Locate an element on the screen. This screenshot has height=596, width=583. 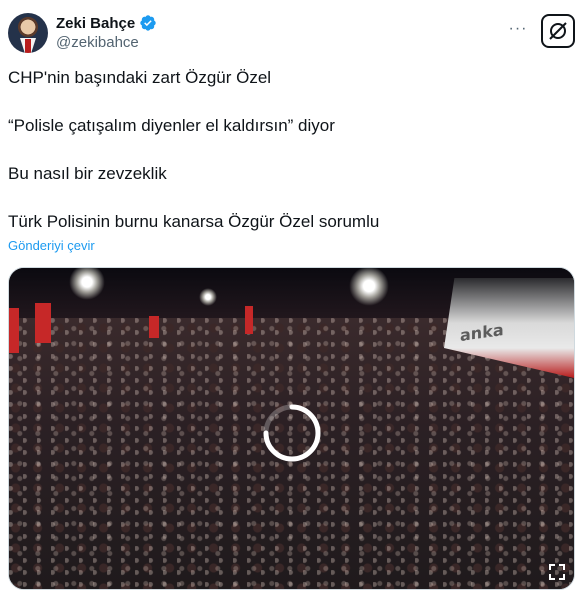
grok-button is located at coordinates (558, 31).